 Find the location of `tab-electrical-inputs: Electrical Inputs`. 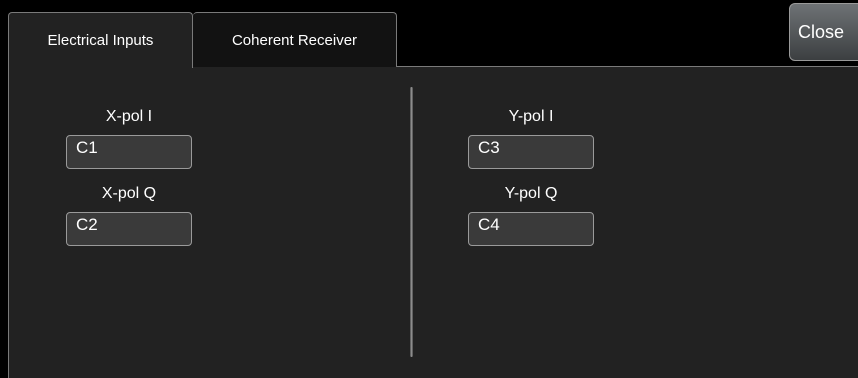

tab-electrical-inputs: Electrical Inputs is located at coordinates (100, 40).